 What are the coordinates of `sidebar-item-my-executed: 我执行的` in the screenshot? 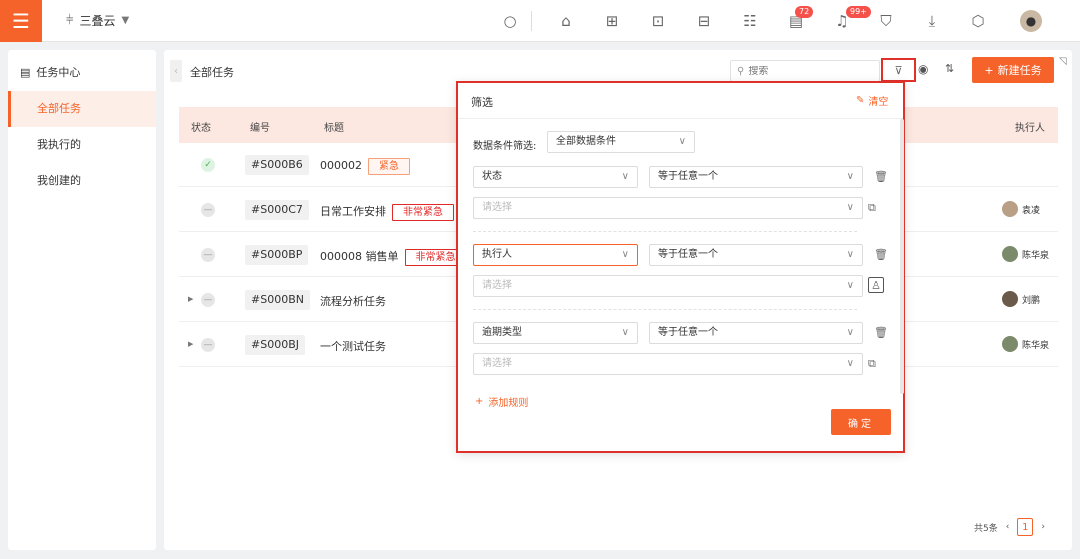 It's located at (82, 145).